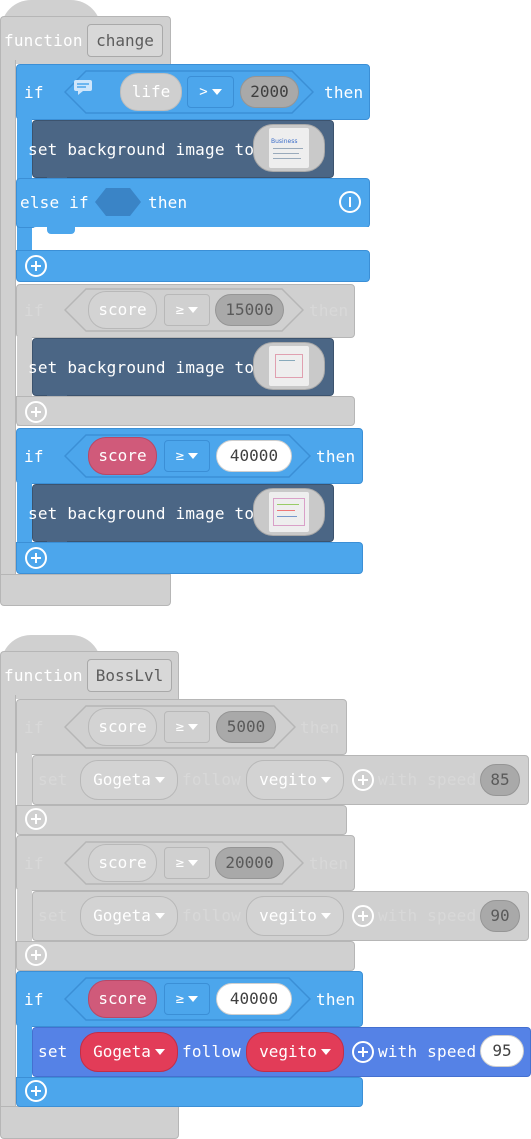 This screenshot has height=1139, width=531. I want to click on function-name-field: BossLvl, so click(129, 675).